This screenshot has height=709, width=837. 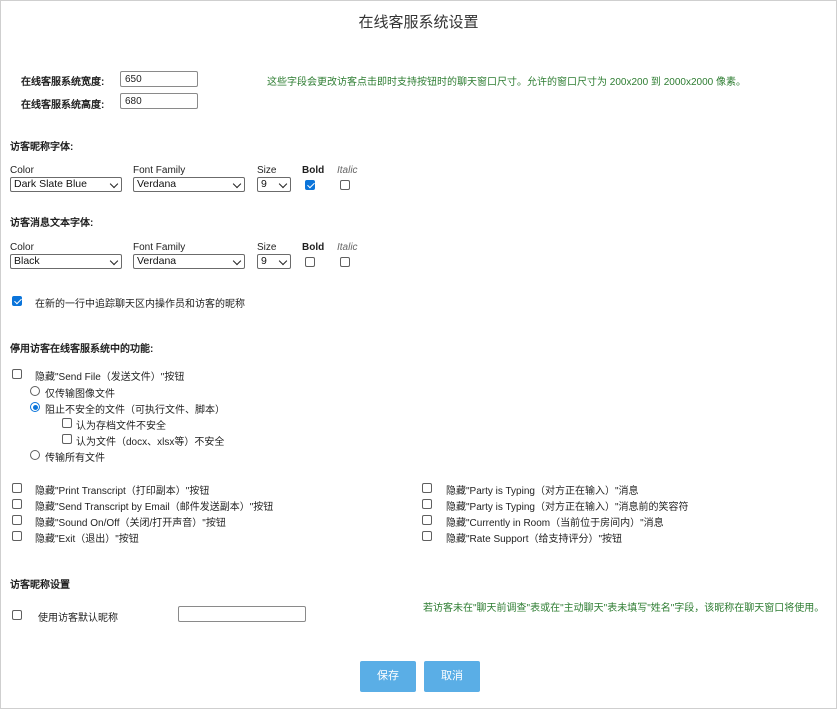 What do you see at coordinates (17, 374) in the screenshot?
I see `hide-send-file-checkbox` at bounding box center [17, 374].